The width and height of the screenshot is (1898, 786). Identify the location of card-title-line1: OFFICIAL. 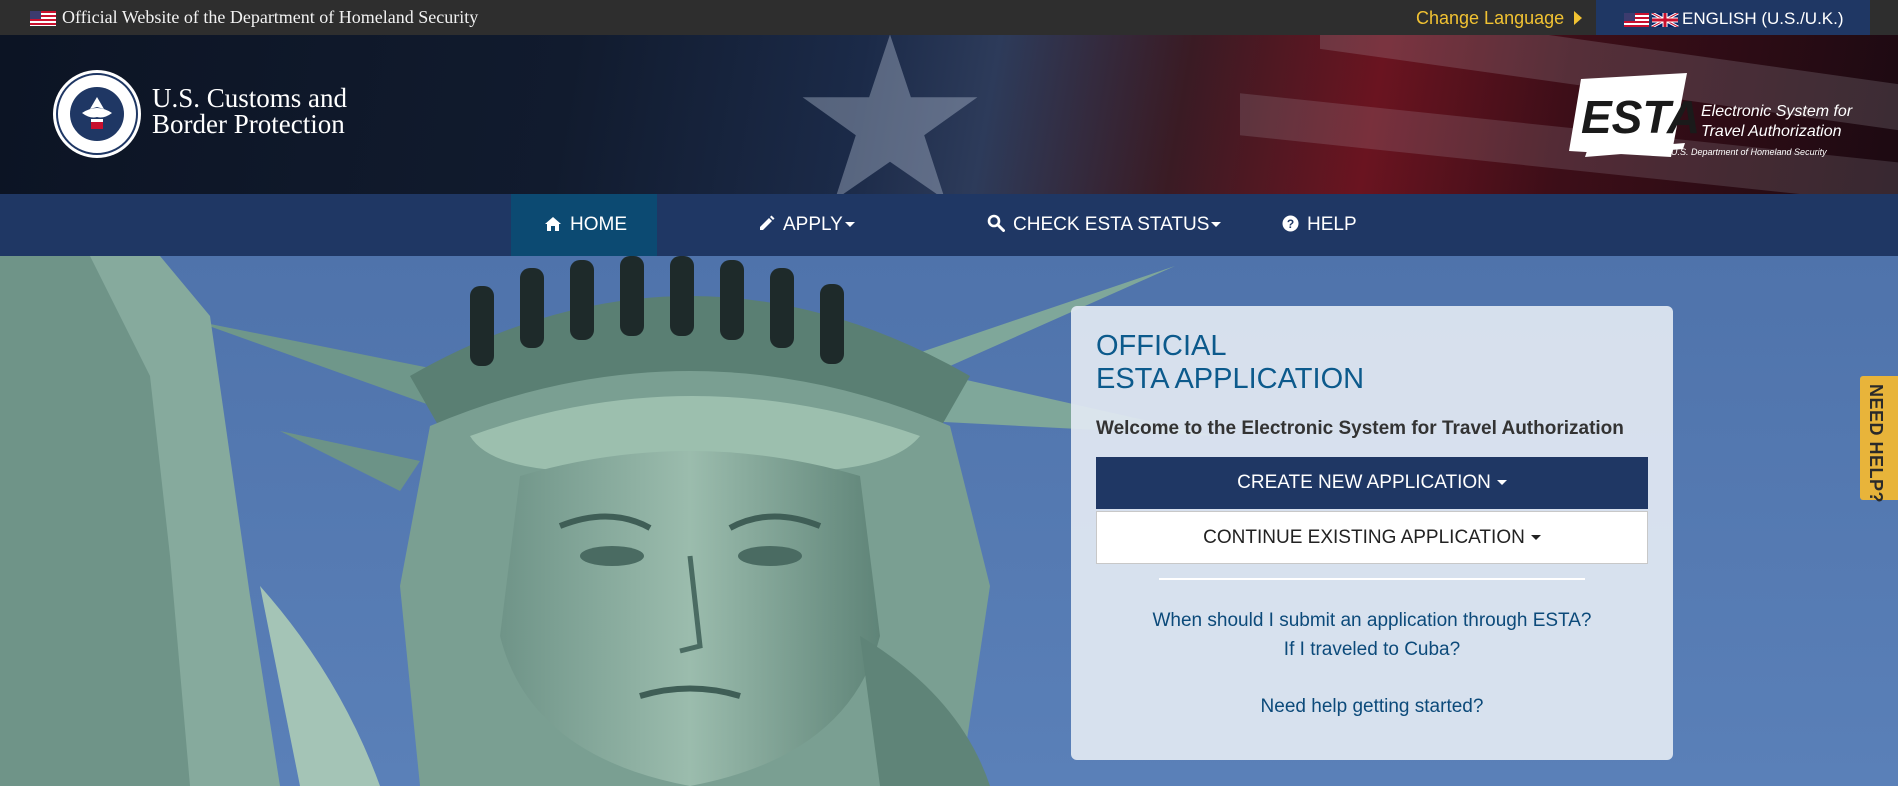
(1161, 346).